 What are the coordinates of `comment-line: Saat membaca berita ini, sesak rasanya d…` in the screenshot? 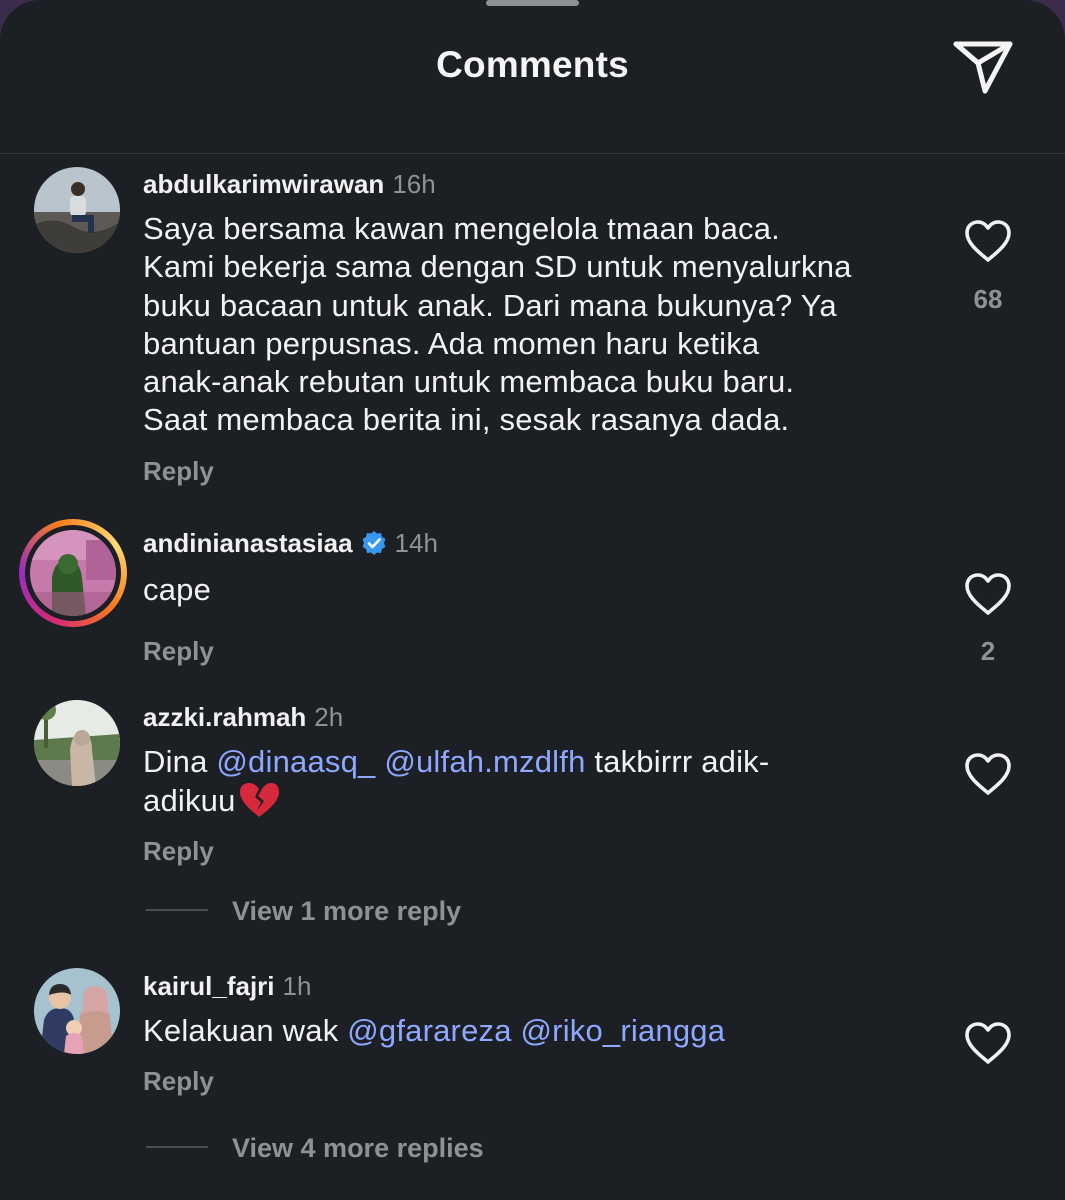 It's located at (466, 420).